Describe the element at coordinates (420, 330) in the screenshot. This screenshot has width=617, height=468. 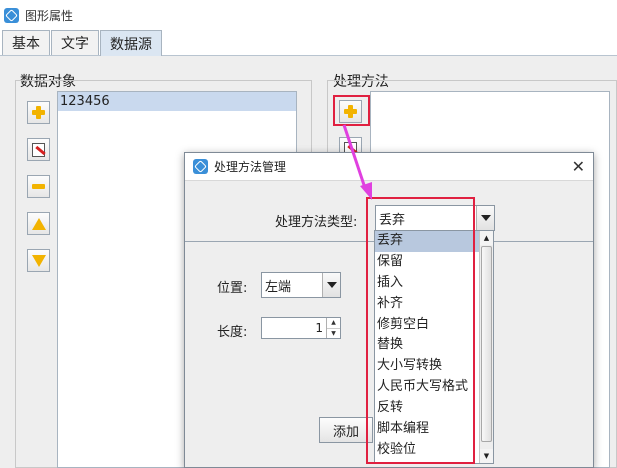
I see `highlight-type-dropdown` at that location.